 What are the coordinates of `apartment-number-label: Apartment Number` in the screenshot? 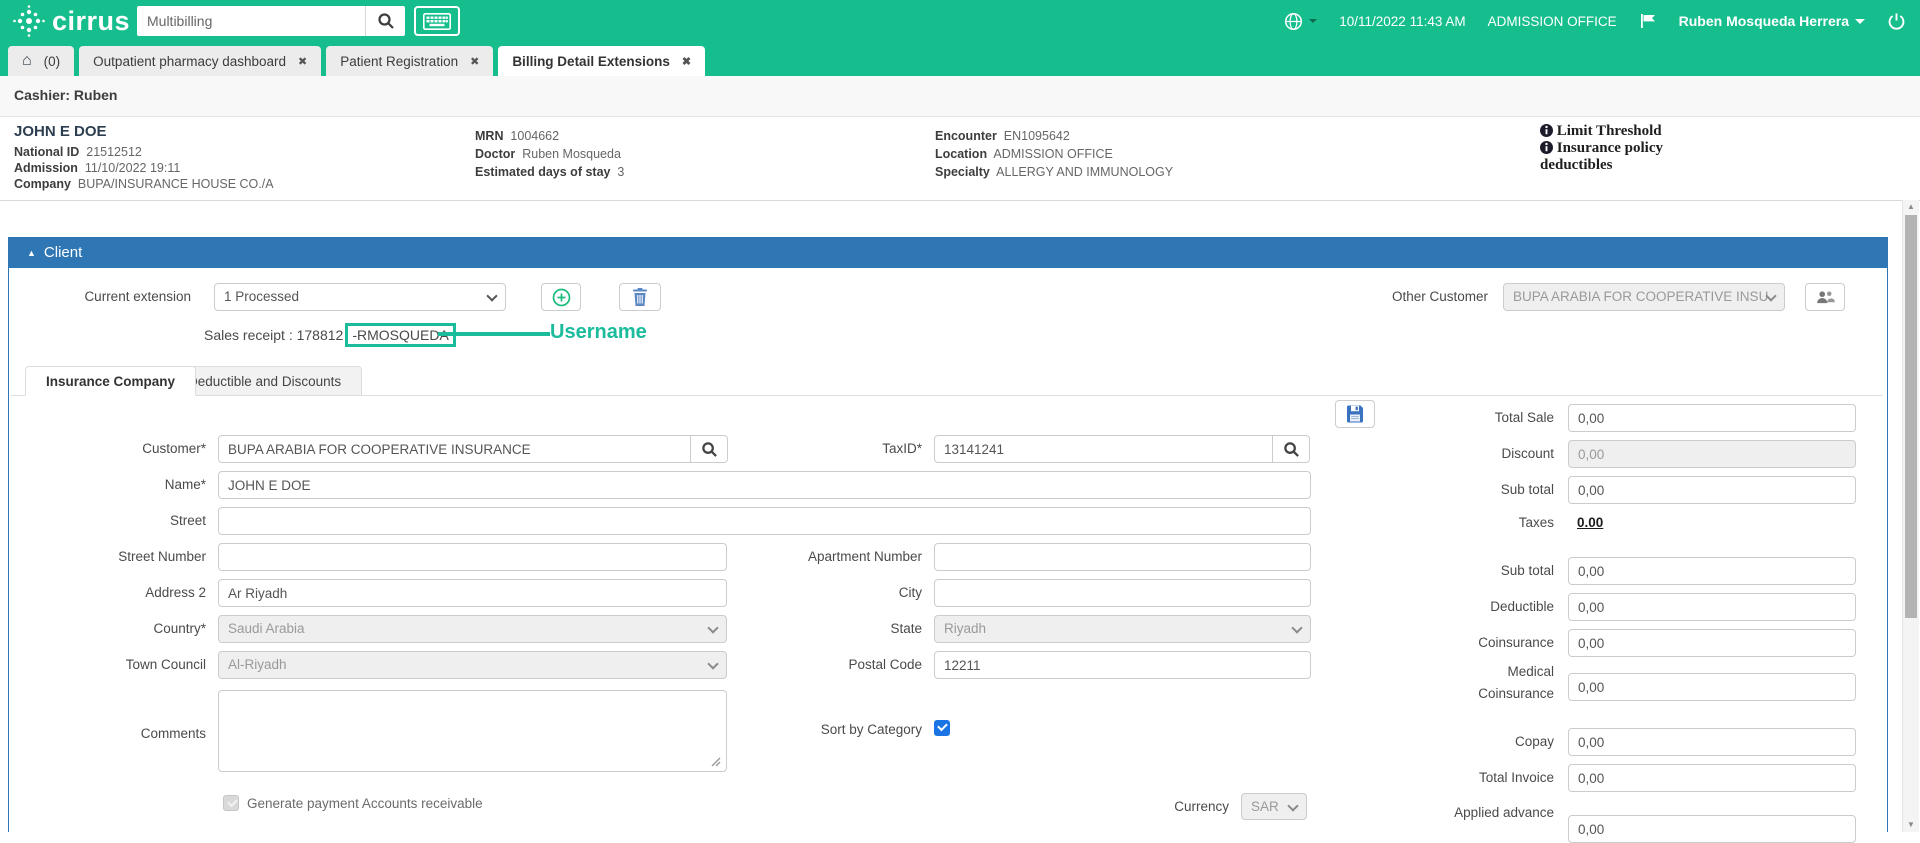 It's located at (864, 556).